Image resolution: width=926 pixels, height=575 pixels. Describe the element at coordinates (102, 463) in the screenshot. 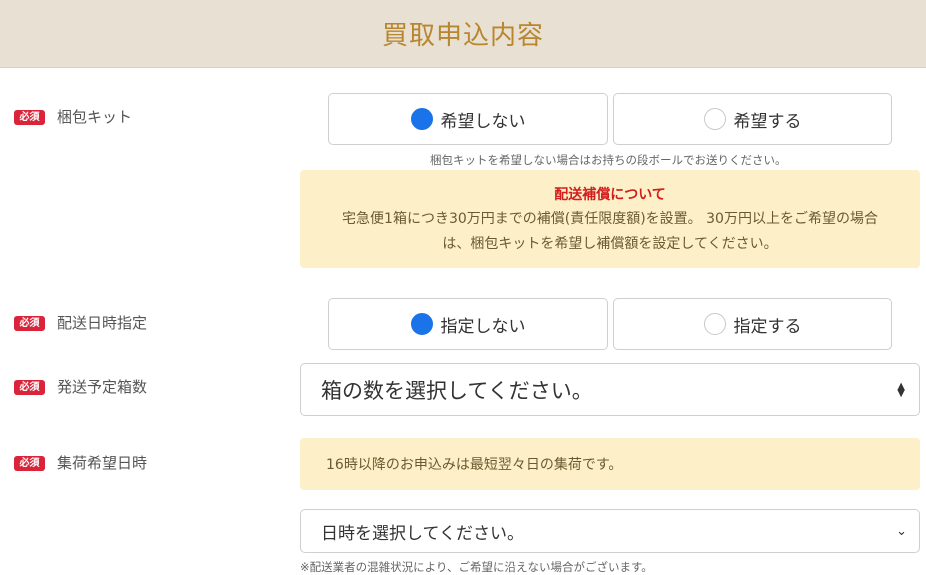

I see `pickup-label: 集荷希望日時` at that location.